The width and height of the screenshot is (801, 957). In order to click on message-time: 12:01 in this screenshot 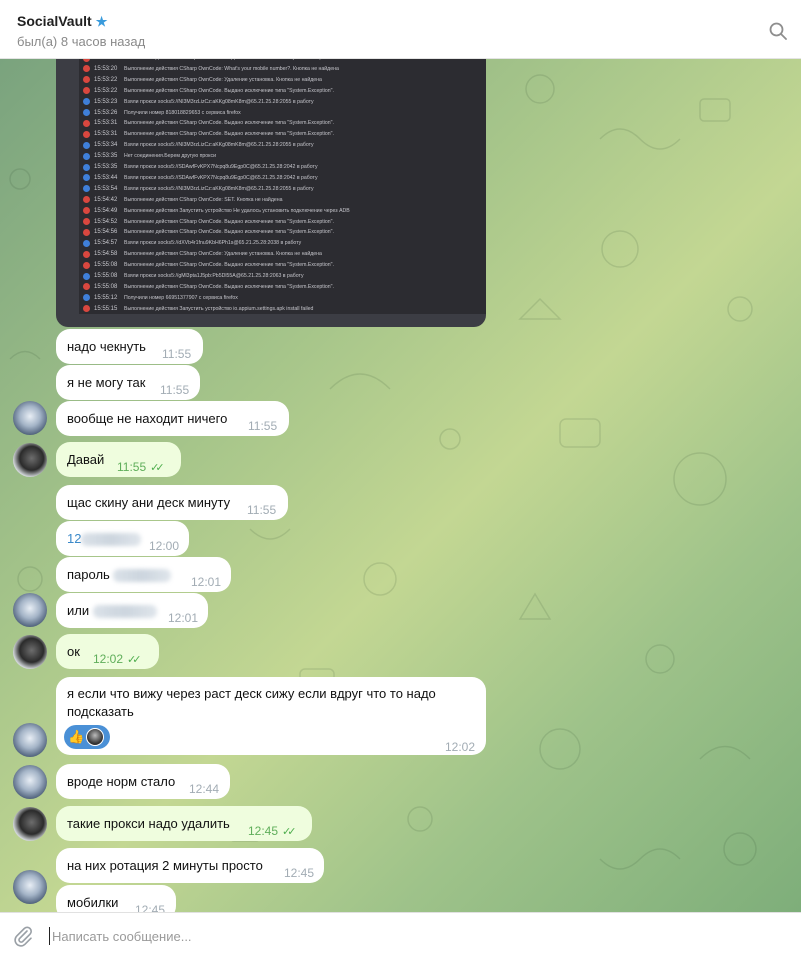, I will do `click(206, 582)`.